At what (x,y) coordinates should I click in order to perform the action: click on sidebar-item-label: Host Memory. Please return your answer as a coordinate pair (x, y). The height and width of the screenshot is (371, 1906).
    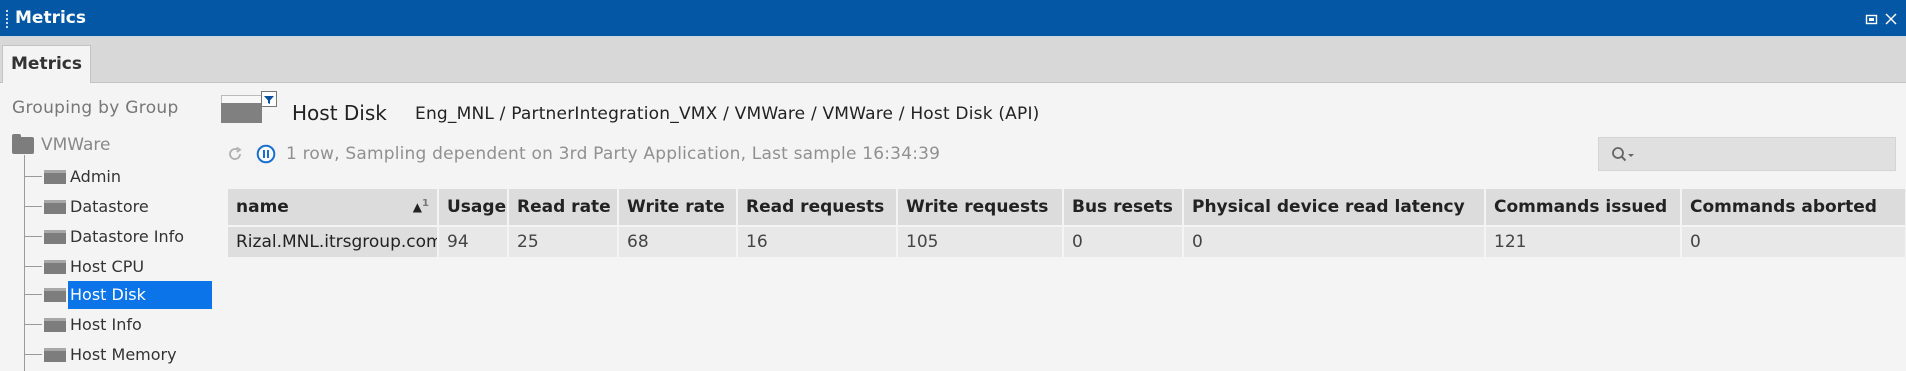
    Looking at the image, I should click on (123, 354).